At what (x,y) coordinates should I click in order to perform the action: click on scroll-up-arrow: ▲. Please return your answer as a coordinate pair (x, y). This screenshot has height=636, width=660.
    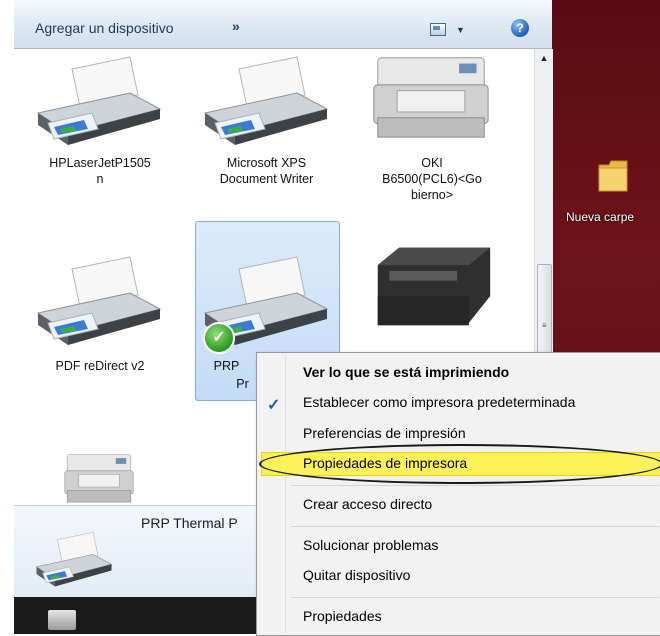
    Looking at the image, I should click on (544, 60).